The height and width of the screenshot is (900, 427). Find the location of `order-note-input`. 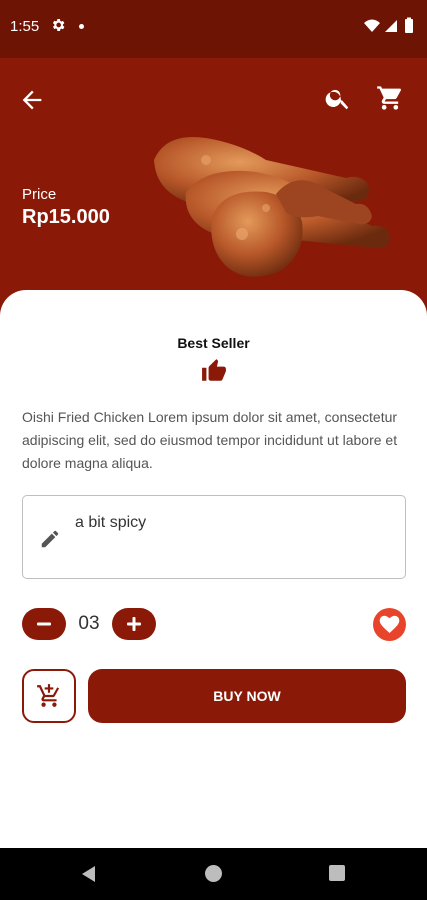

order-note-input is located at coordinates (235, 523).